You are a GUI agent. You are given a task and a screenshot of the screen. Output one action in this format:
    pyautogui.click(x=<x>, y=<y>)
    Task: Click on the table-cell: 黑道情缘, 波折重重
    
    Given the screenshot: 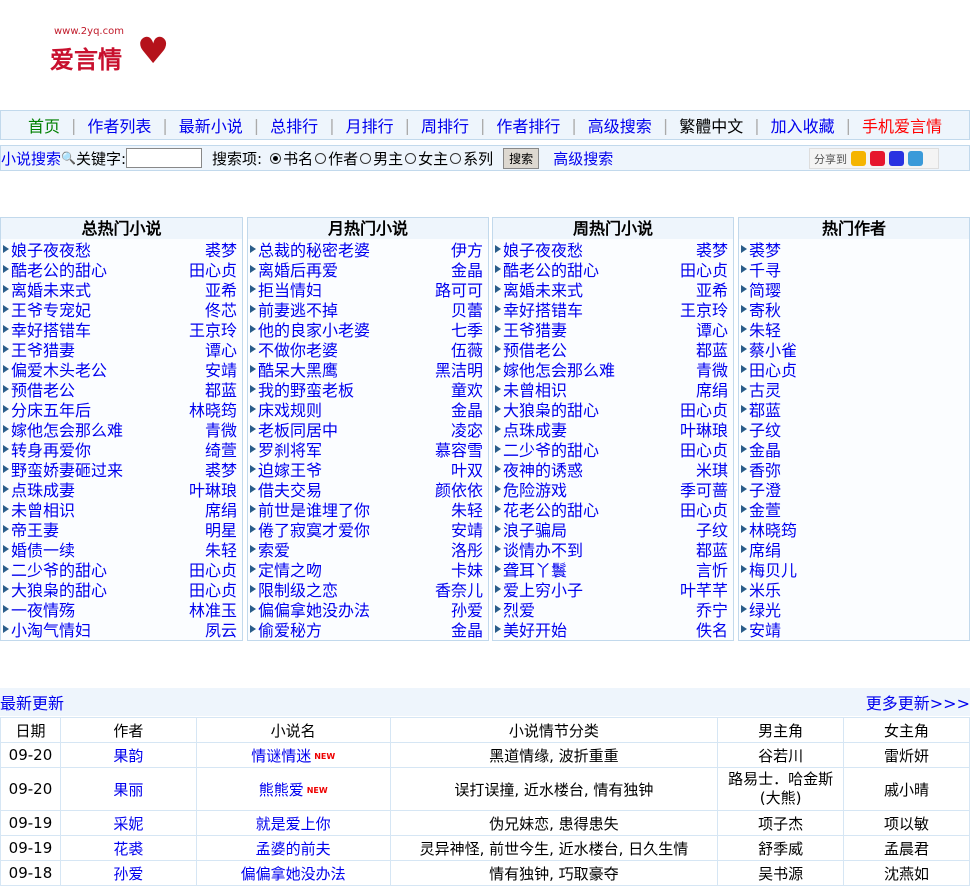 What is the action you would take?
    pyautogui.click(x=554, y=755)
    